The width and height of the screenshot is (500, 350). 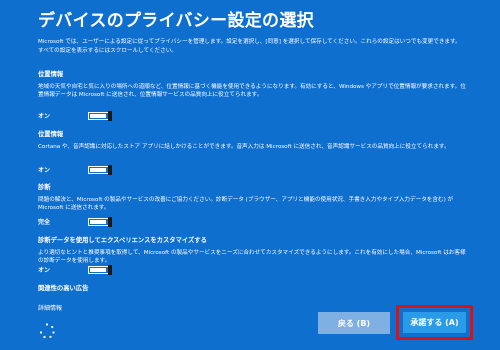 I want to click on speech-toggle, so click(x=100, y=170).